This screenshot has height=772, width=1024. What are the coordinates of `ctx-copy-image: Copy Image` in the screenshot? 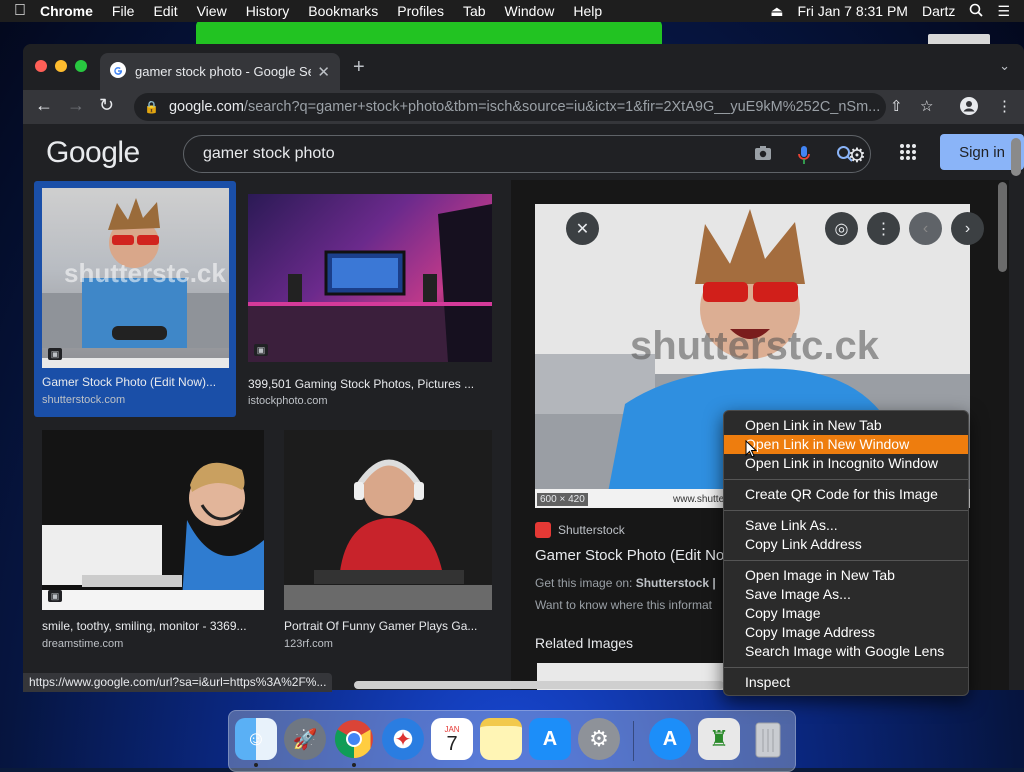 It's located at (846, 613).